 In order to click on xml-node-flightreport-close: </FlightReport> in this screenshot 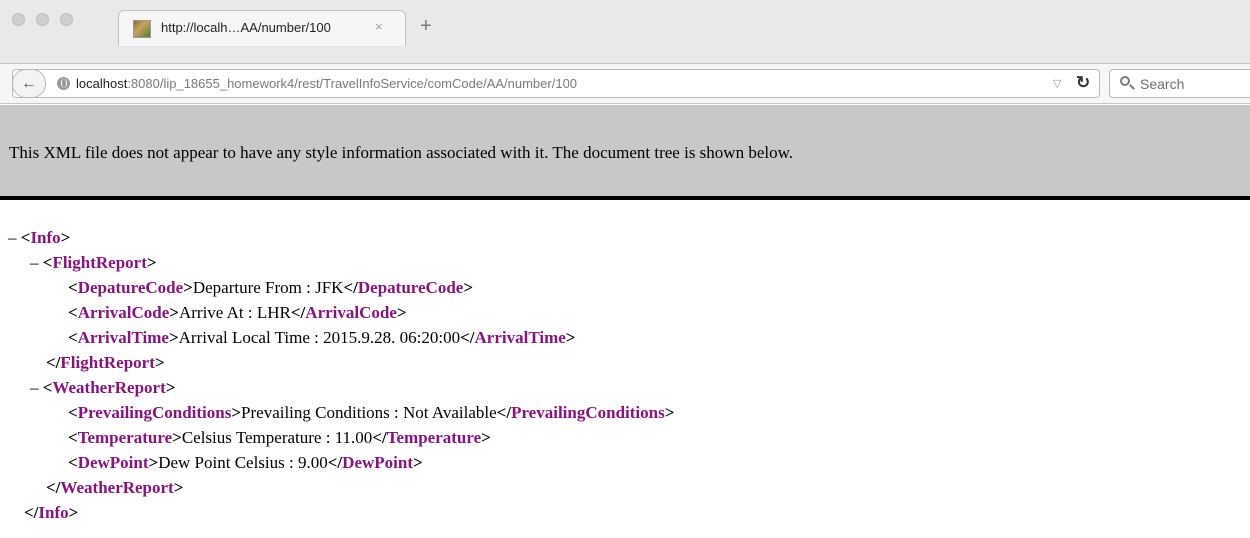, I will do `click(105, 363)`.